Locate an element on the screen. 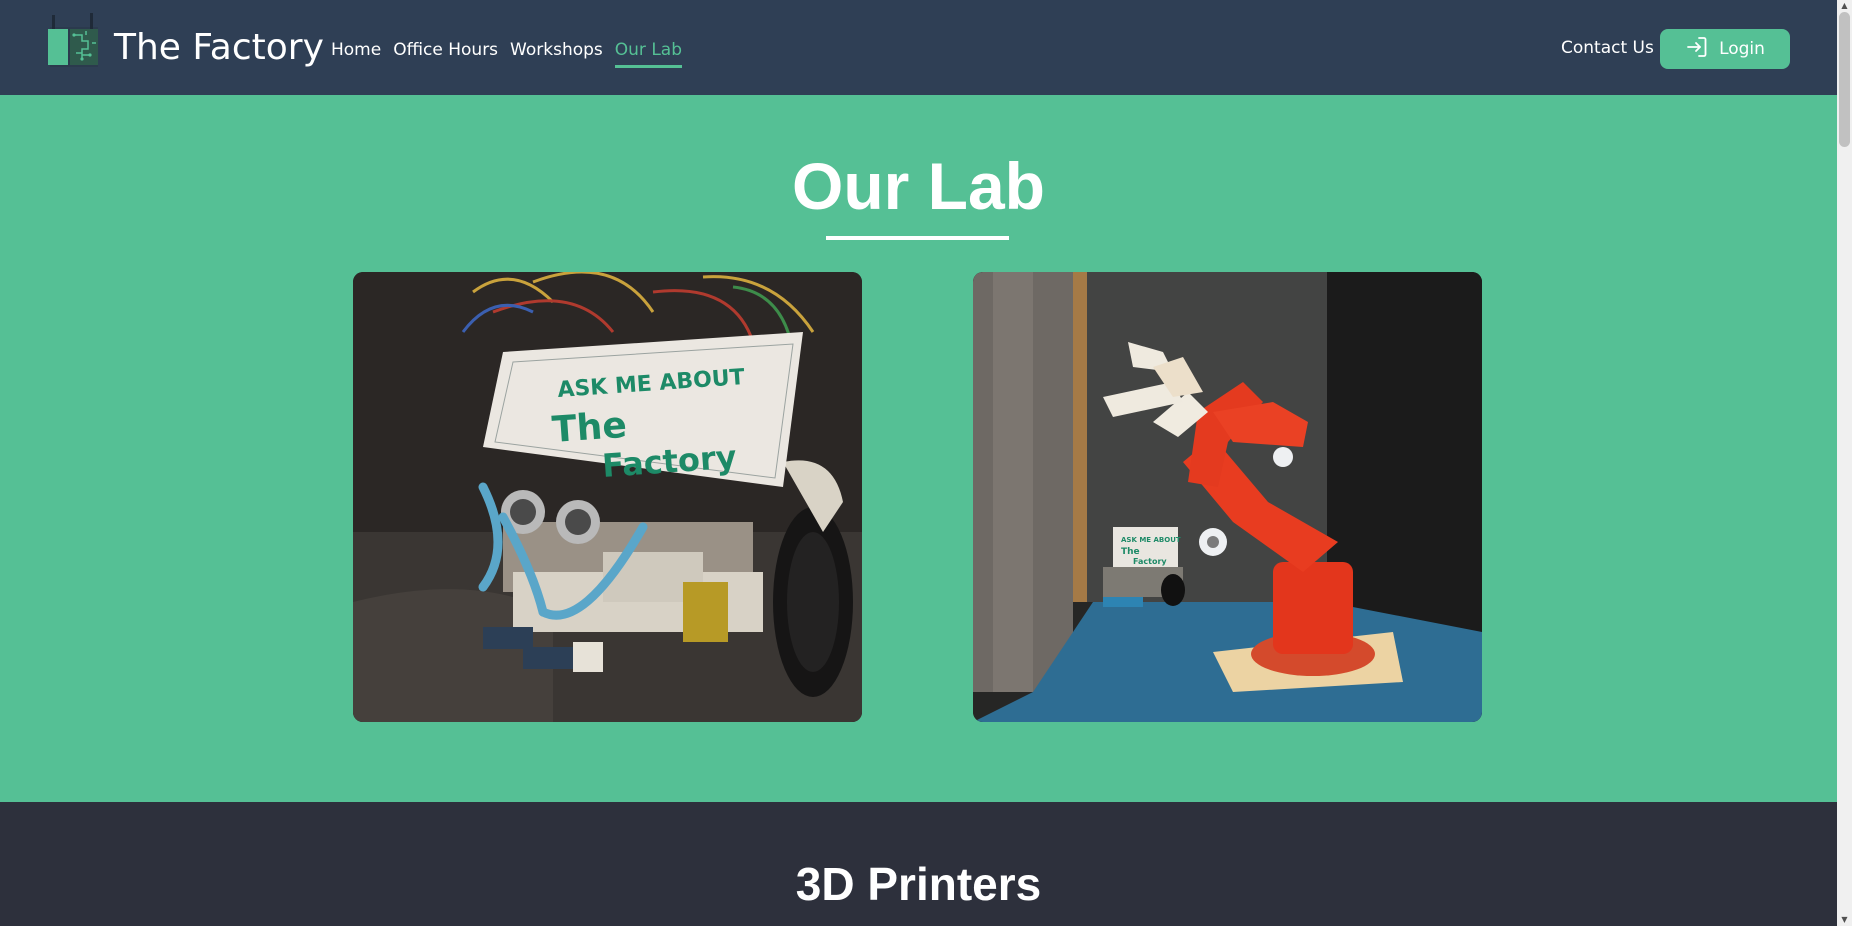 The image size is (1852, 926). page-scrollbar: ▲ ▼ is located at coordinates (1844, 463).